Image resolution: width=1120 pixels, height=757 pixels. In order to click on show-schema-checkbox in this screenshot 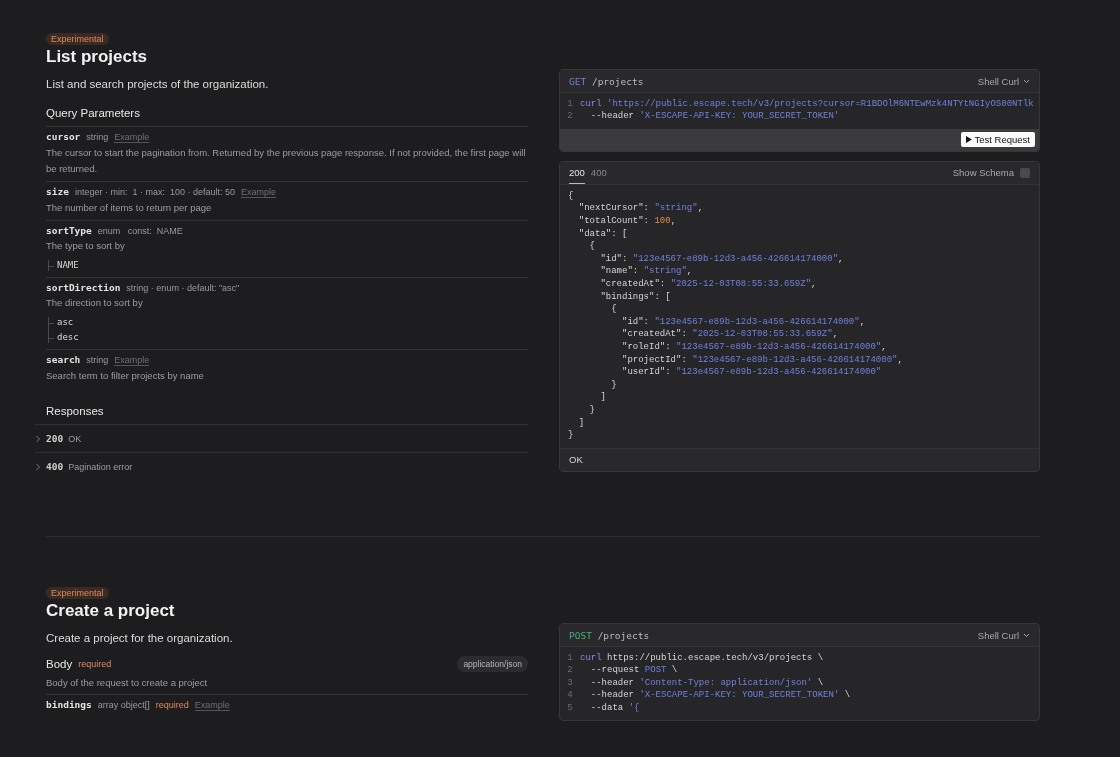, I will do `click(1025, 172)`.